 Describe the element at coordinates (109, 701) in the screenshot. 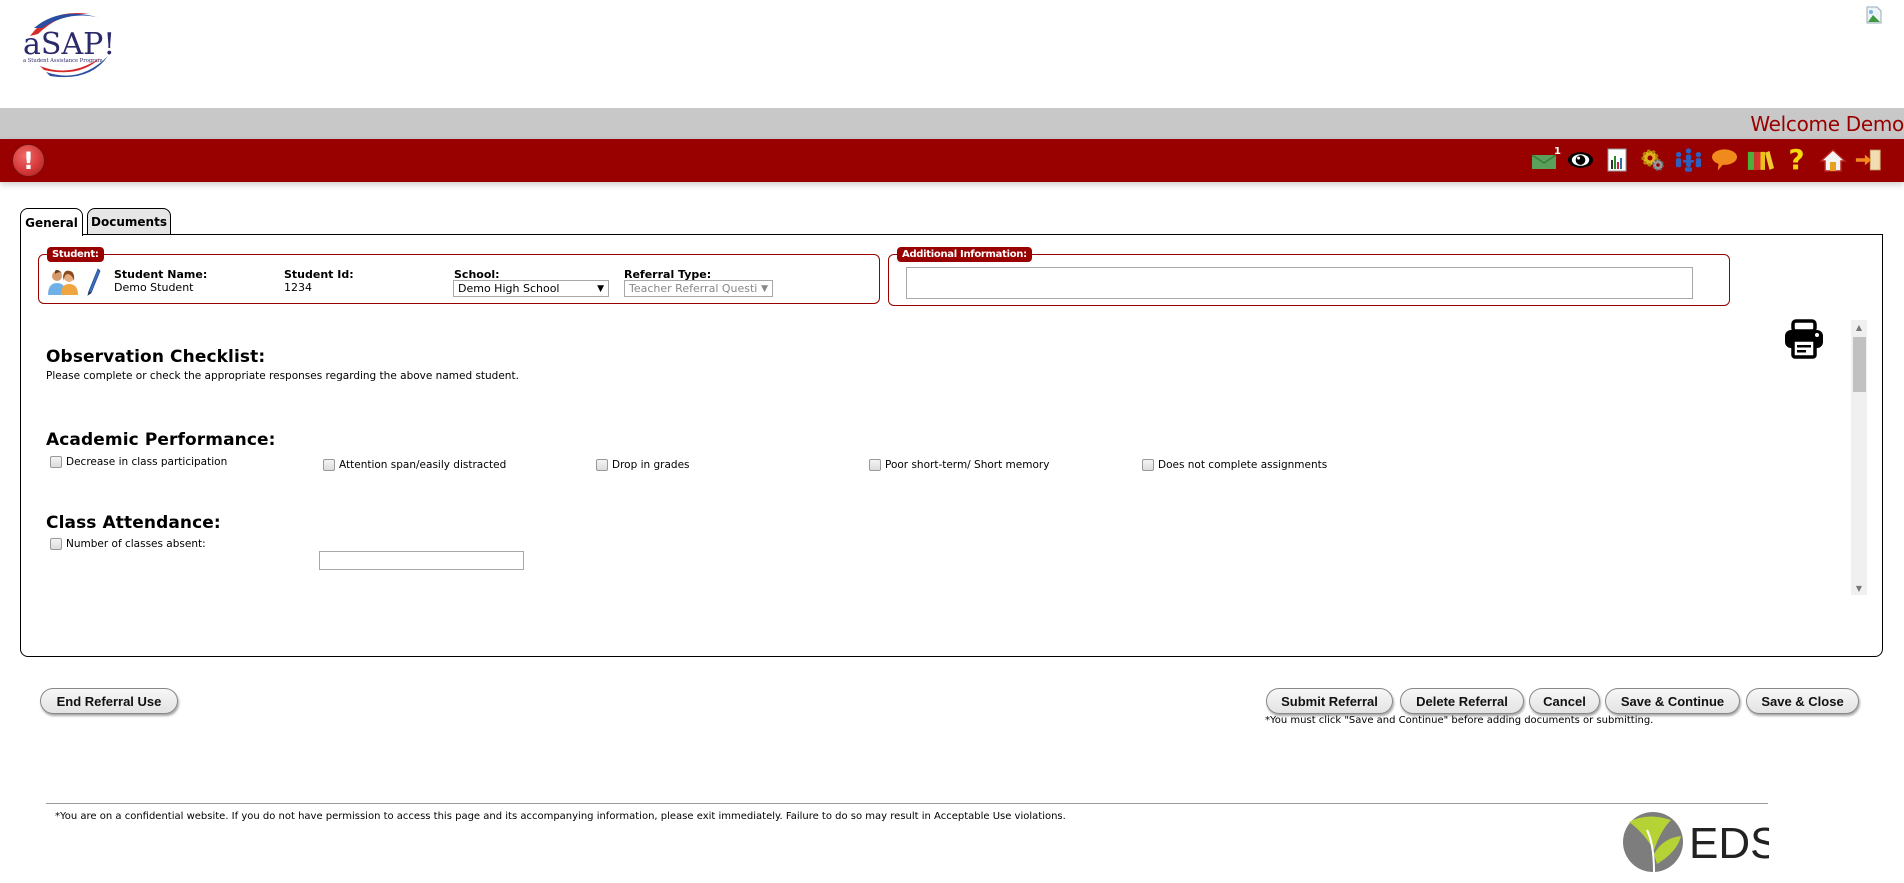

I see `end-referral-use-button: End Referral Use` at that location.